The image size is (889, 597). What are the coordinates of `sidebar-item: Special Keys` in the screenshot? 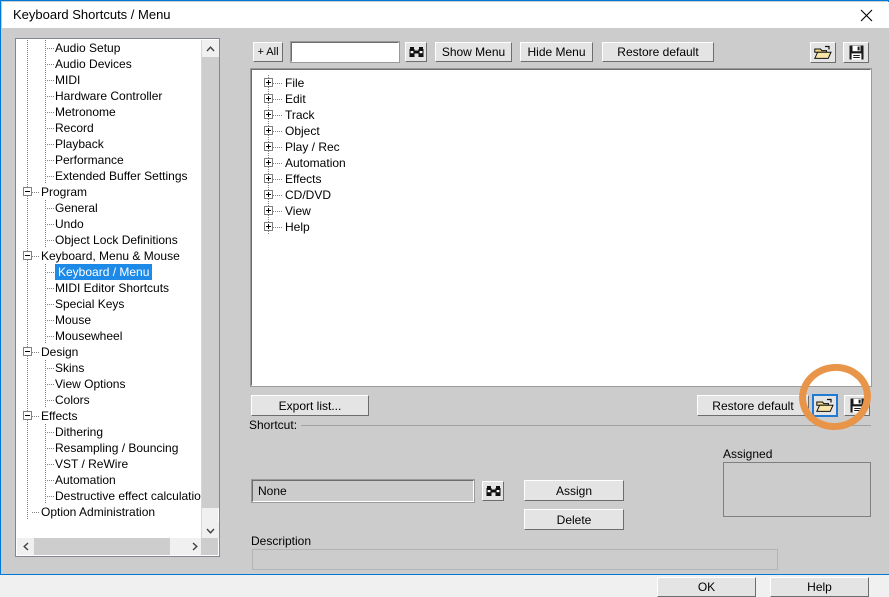 It's located at (110, 304).